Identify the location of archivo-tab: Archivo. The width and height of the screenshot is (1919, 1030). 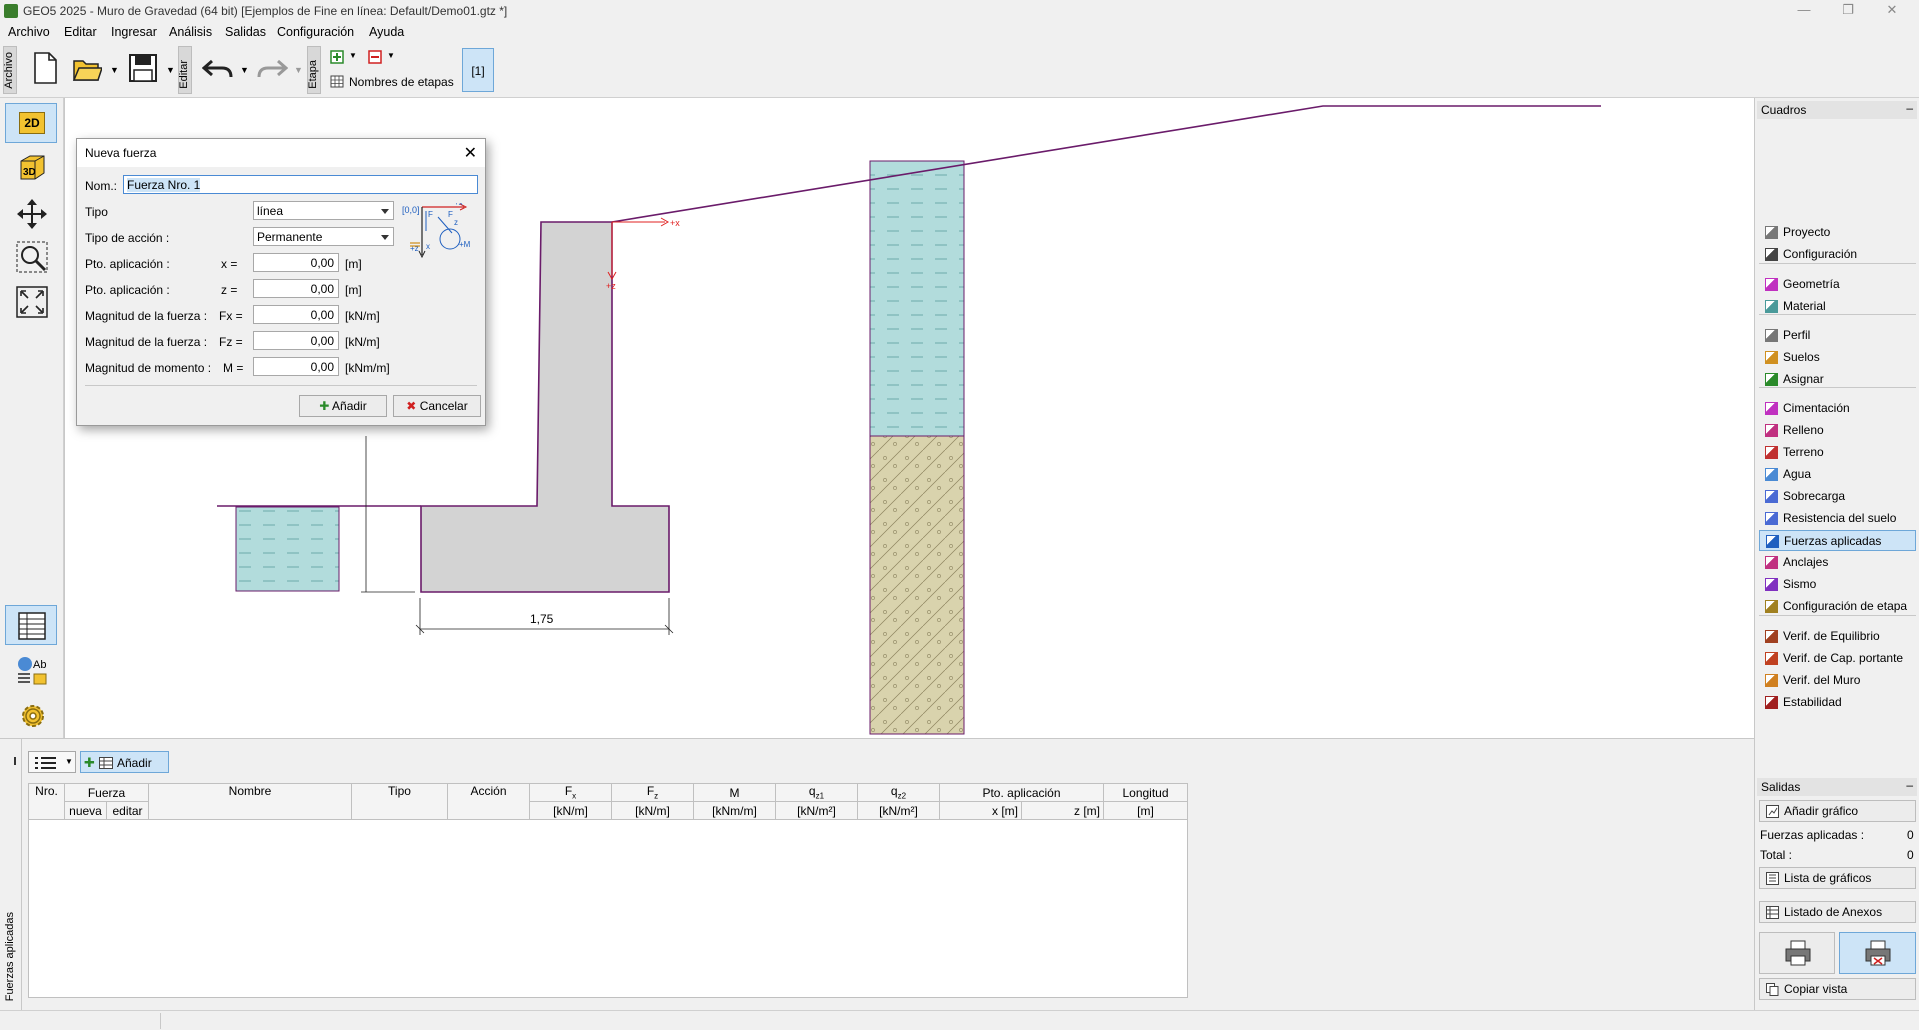
(10, 70).